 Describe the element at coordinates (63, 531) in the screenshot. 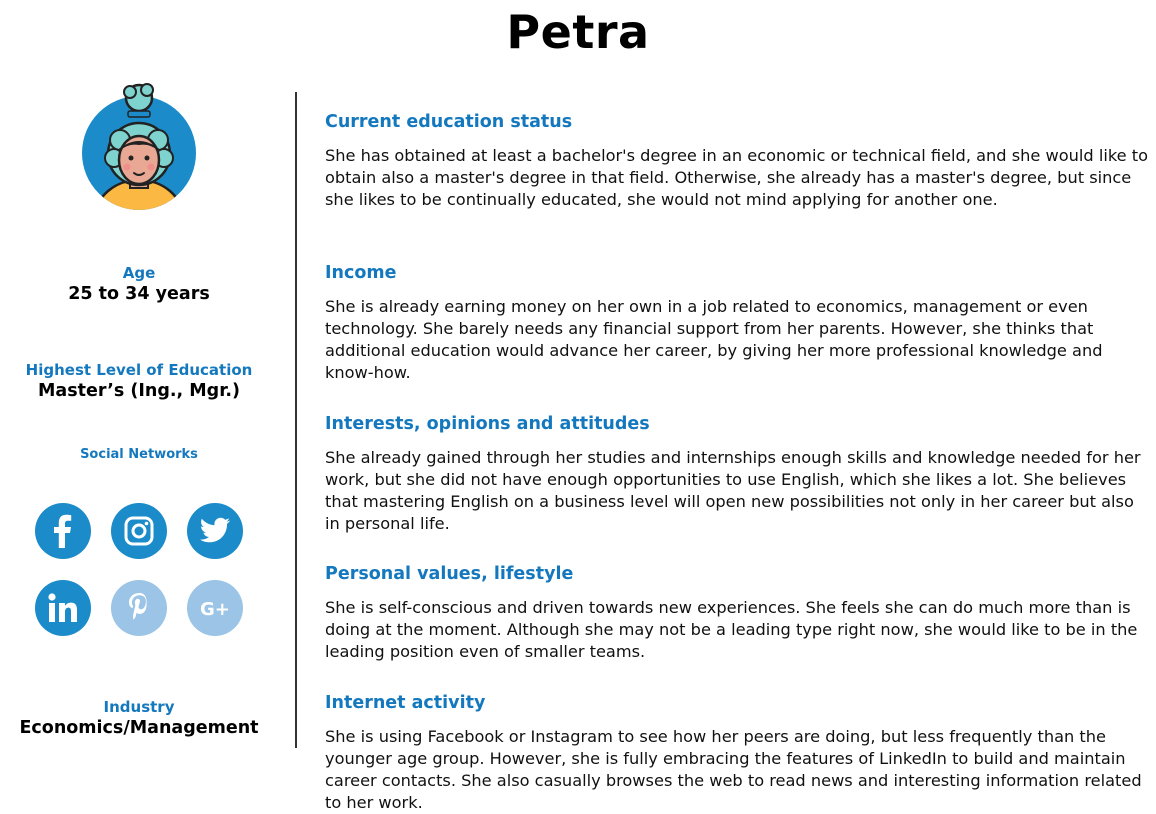

I see `facebook-icon` at that location.